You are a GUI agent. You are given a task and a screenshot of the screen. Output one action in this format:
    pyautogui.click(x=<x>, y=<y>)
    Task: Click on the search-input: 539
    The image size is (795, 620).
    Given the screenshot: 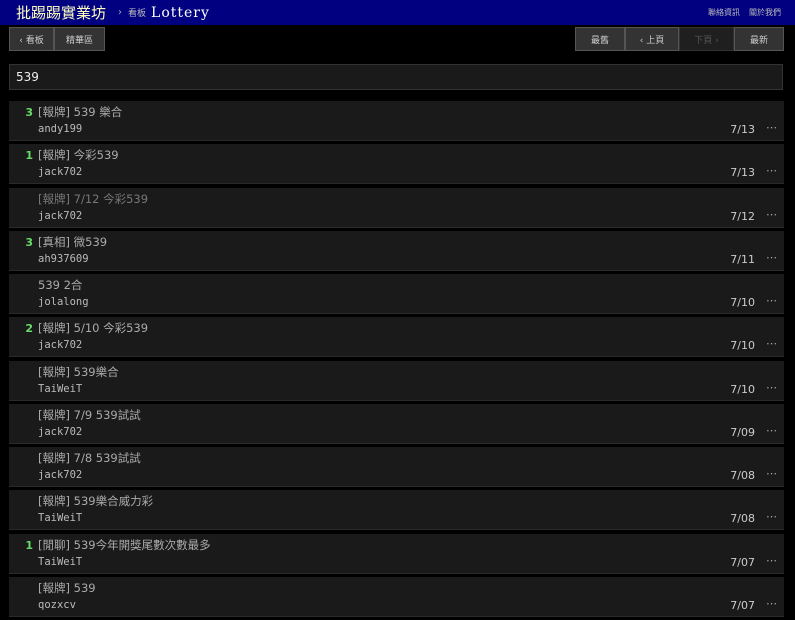 What is the action you would take?
    pyautogui.click(x=396, y=77)
    